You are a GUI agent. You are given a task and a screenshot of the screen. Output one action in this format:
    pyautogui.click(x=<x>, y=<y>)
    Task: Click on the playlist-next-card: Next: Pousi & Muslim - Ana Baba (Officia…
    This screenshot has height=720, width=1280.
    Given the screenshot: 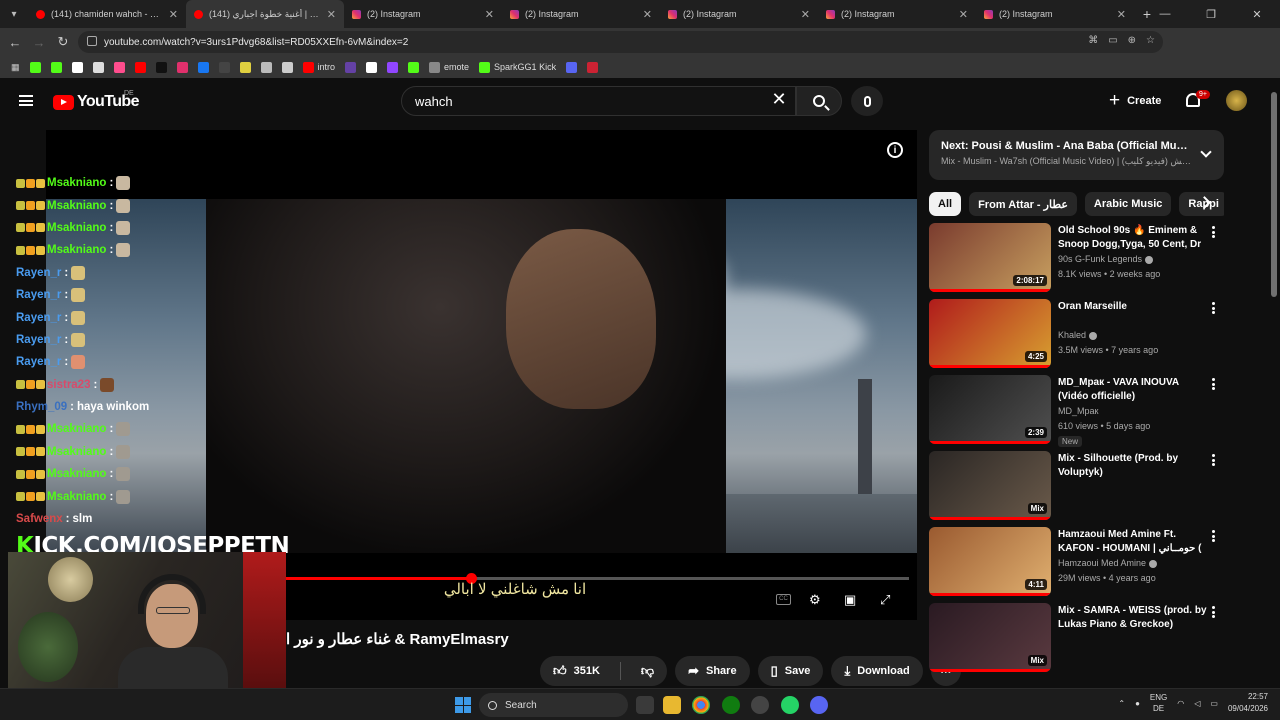 What is the action you would take?
    pyautogui.click(x=1076, y=155)
    